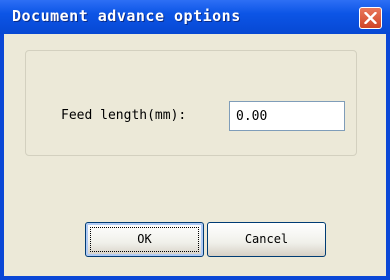 Image resolution: width=390 pixels, height=280 pixels. I want to click on window-title: Document advance options, so click(126, 16).